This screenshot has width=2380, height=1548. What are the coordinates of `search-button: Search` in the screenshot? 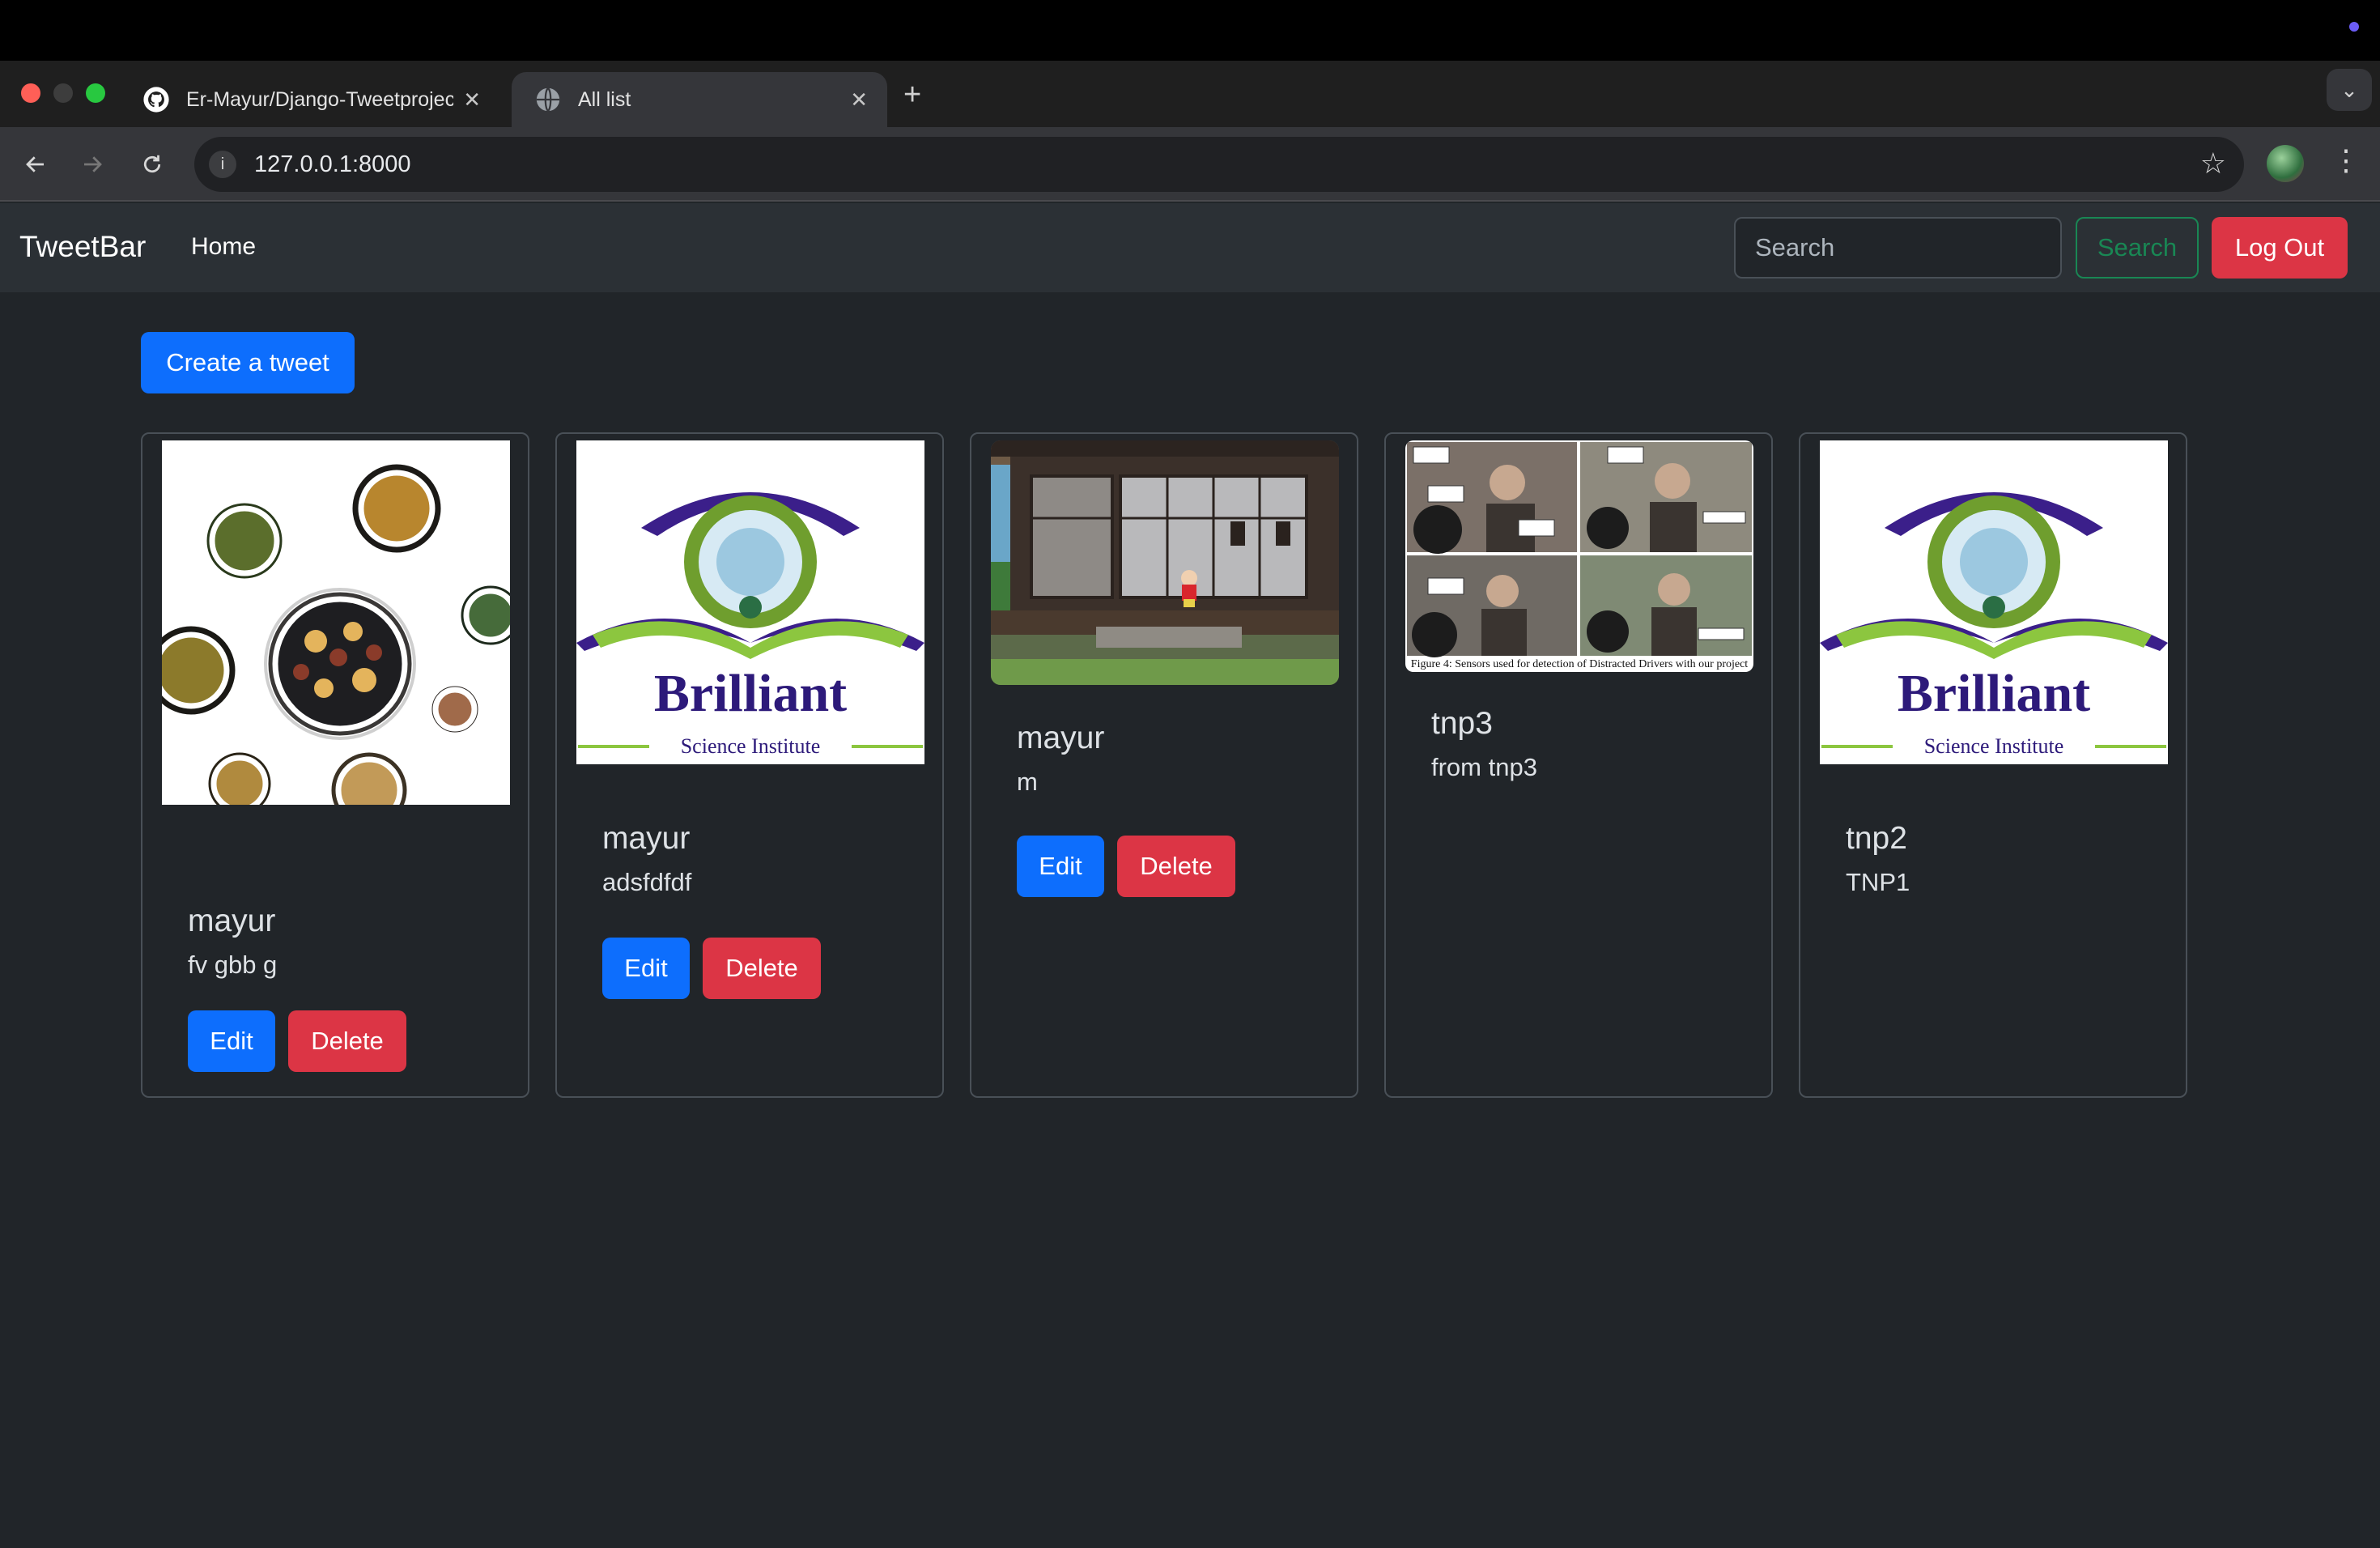 It's located at (2137, 248).